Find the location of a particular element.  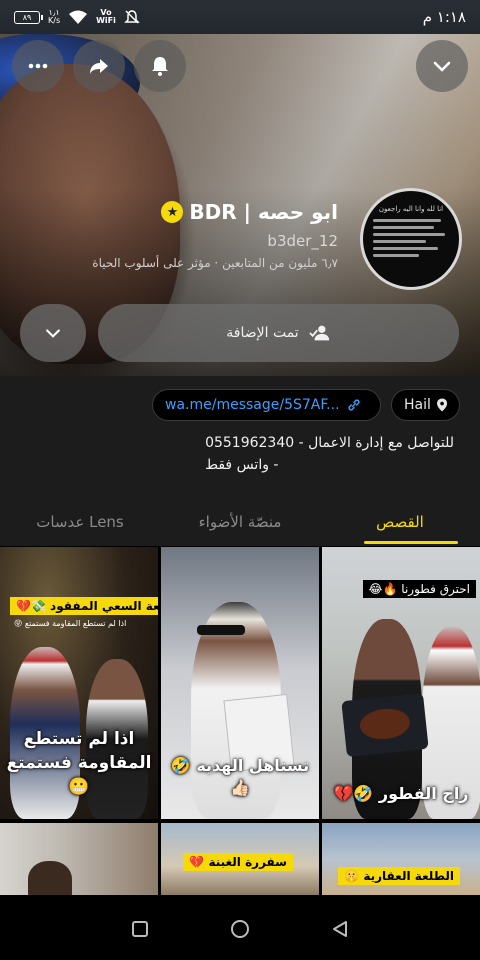

more-options-button is located at coordinates (38, 66).